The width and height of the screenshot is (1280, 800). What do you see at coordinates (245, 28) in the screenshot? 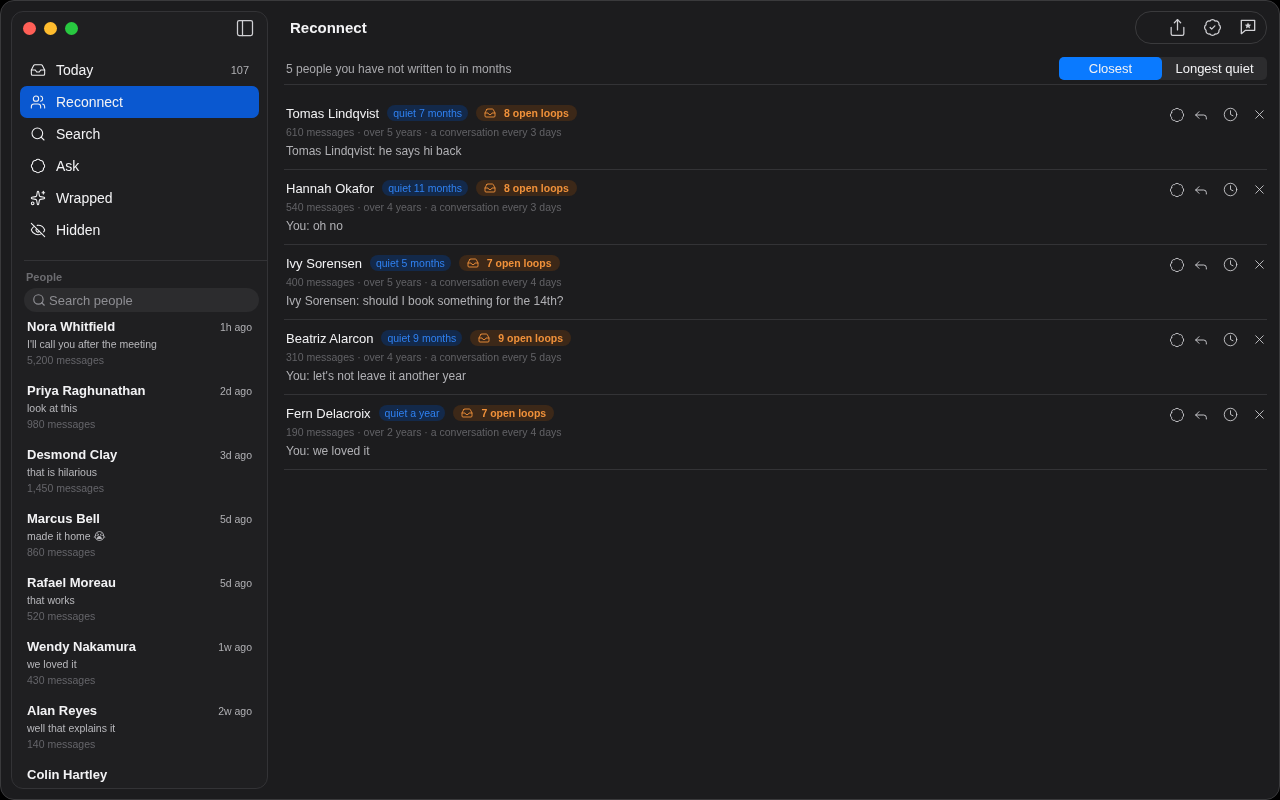
I see `sidebar-toggle-button` at bounding box center [245, 28].